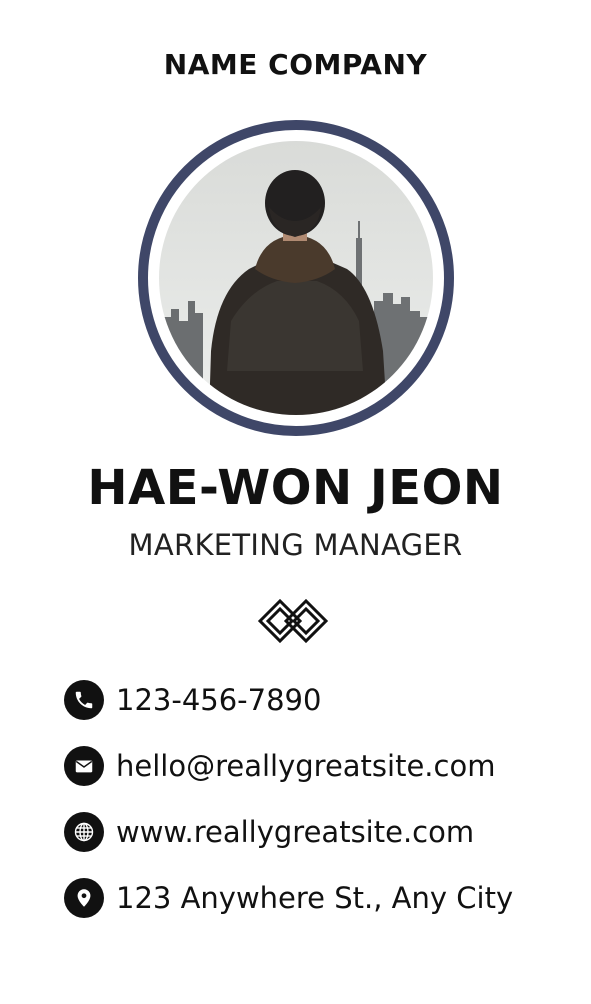 The height and width of the screenshot is (1004, 591). I want to click on person-name: HAE-WON JEON, so click(295, 488).